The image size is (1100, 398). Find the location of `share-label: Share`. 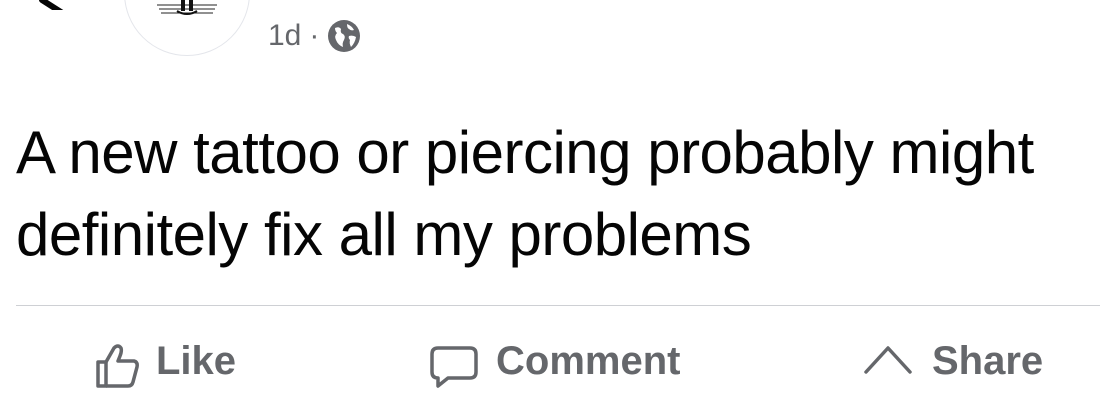

share-label: Share is located at coordinates (988, 361).